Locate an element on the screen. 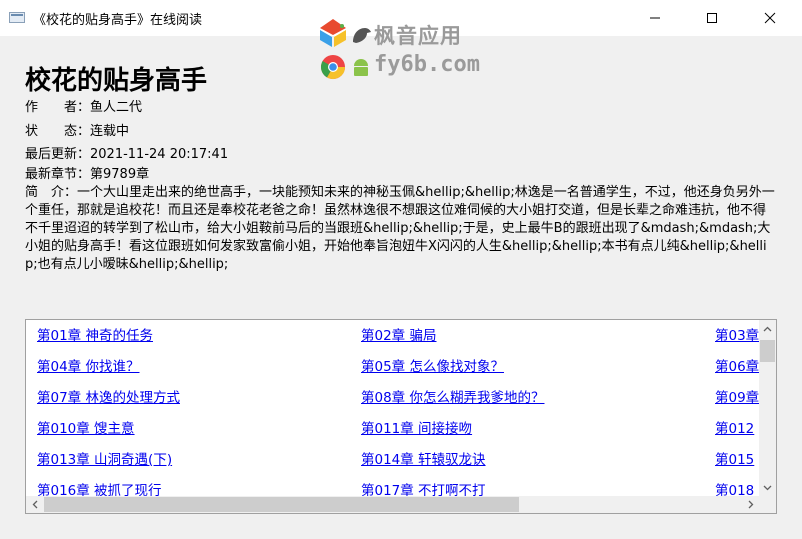 The image size is (802, 539). status-row: 状 态：连载中 is located at coordinates (77, 129).